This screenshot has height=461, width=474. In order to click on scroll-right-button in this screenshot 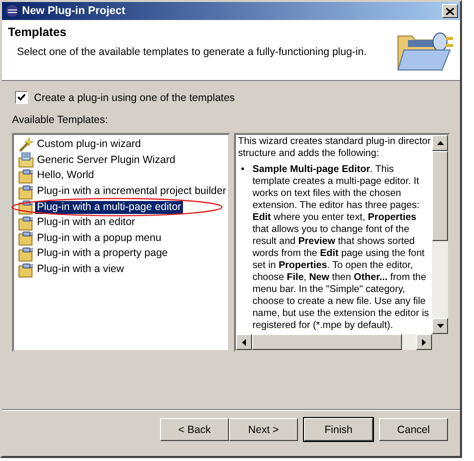, I will do `click(424, 342)`.